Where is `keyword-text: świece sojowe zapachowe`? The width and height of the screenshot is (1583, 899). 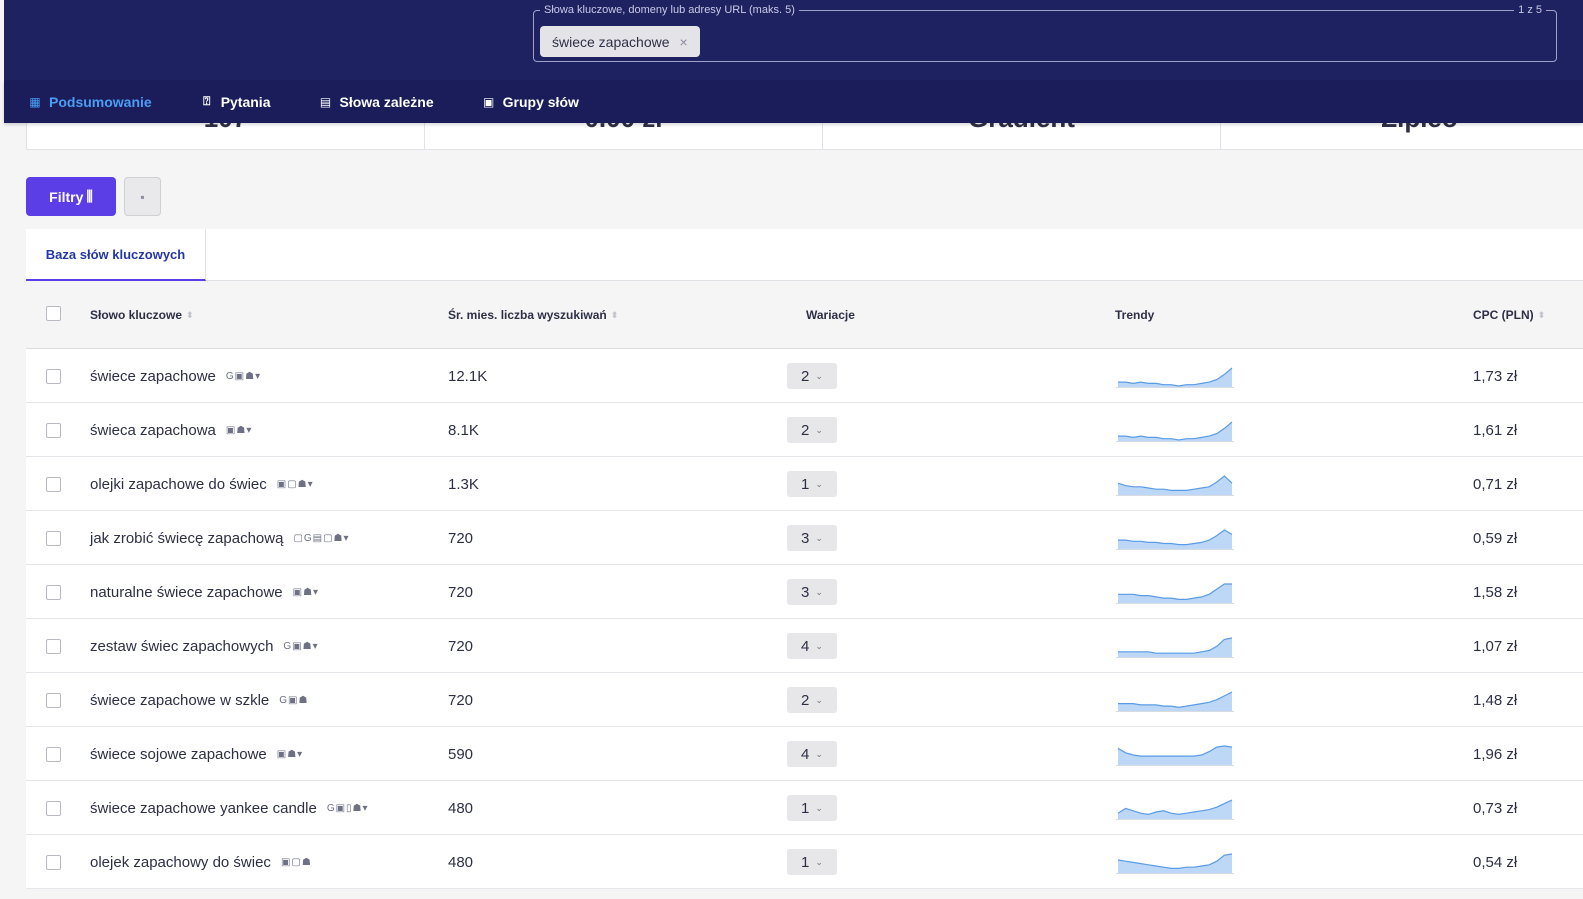
keyword-text: świece sojowe zapachowe is located at coordinates (178, 754).